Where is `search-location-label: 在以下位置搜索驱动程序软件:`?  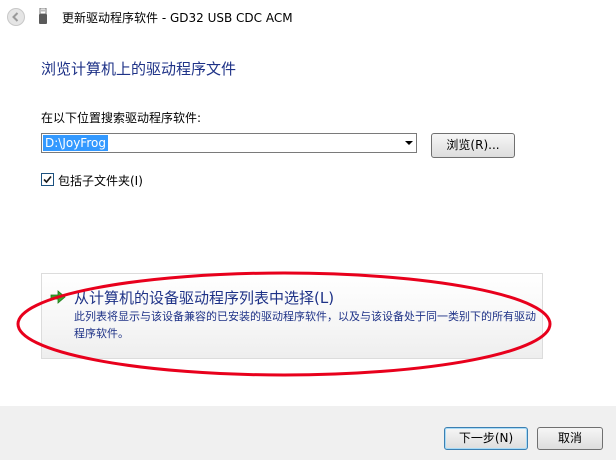
search-location-label: 在以下位置搜索驱动程序软件: is located at coordinates (121, 118).